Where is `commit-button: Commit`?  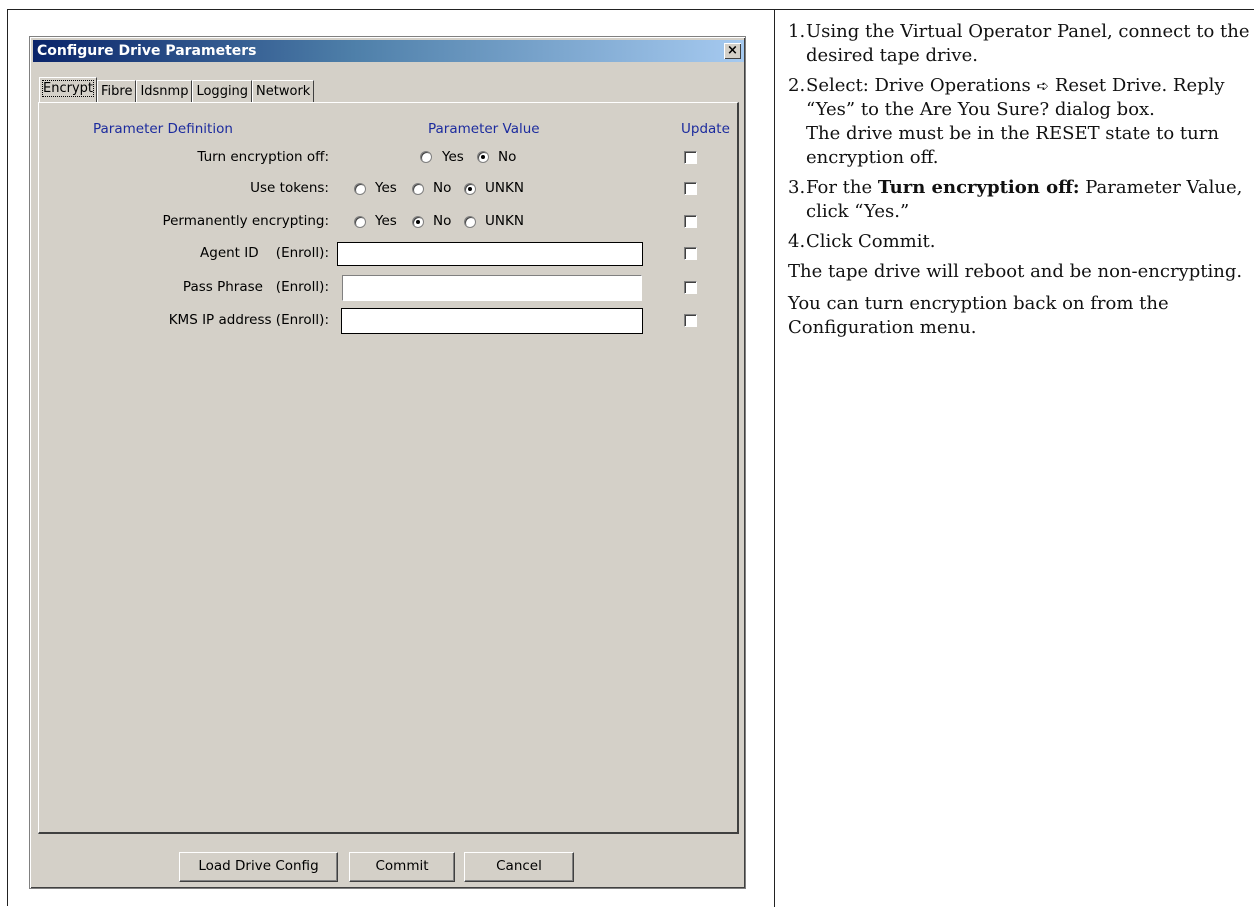 commit-button: Commit is located at coordinates (402, 867).